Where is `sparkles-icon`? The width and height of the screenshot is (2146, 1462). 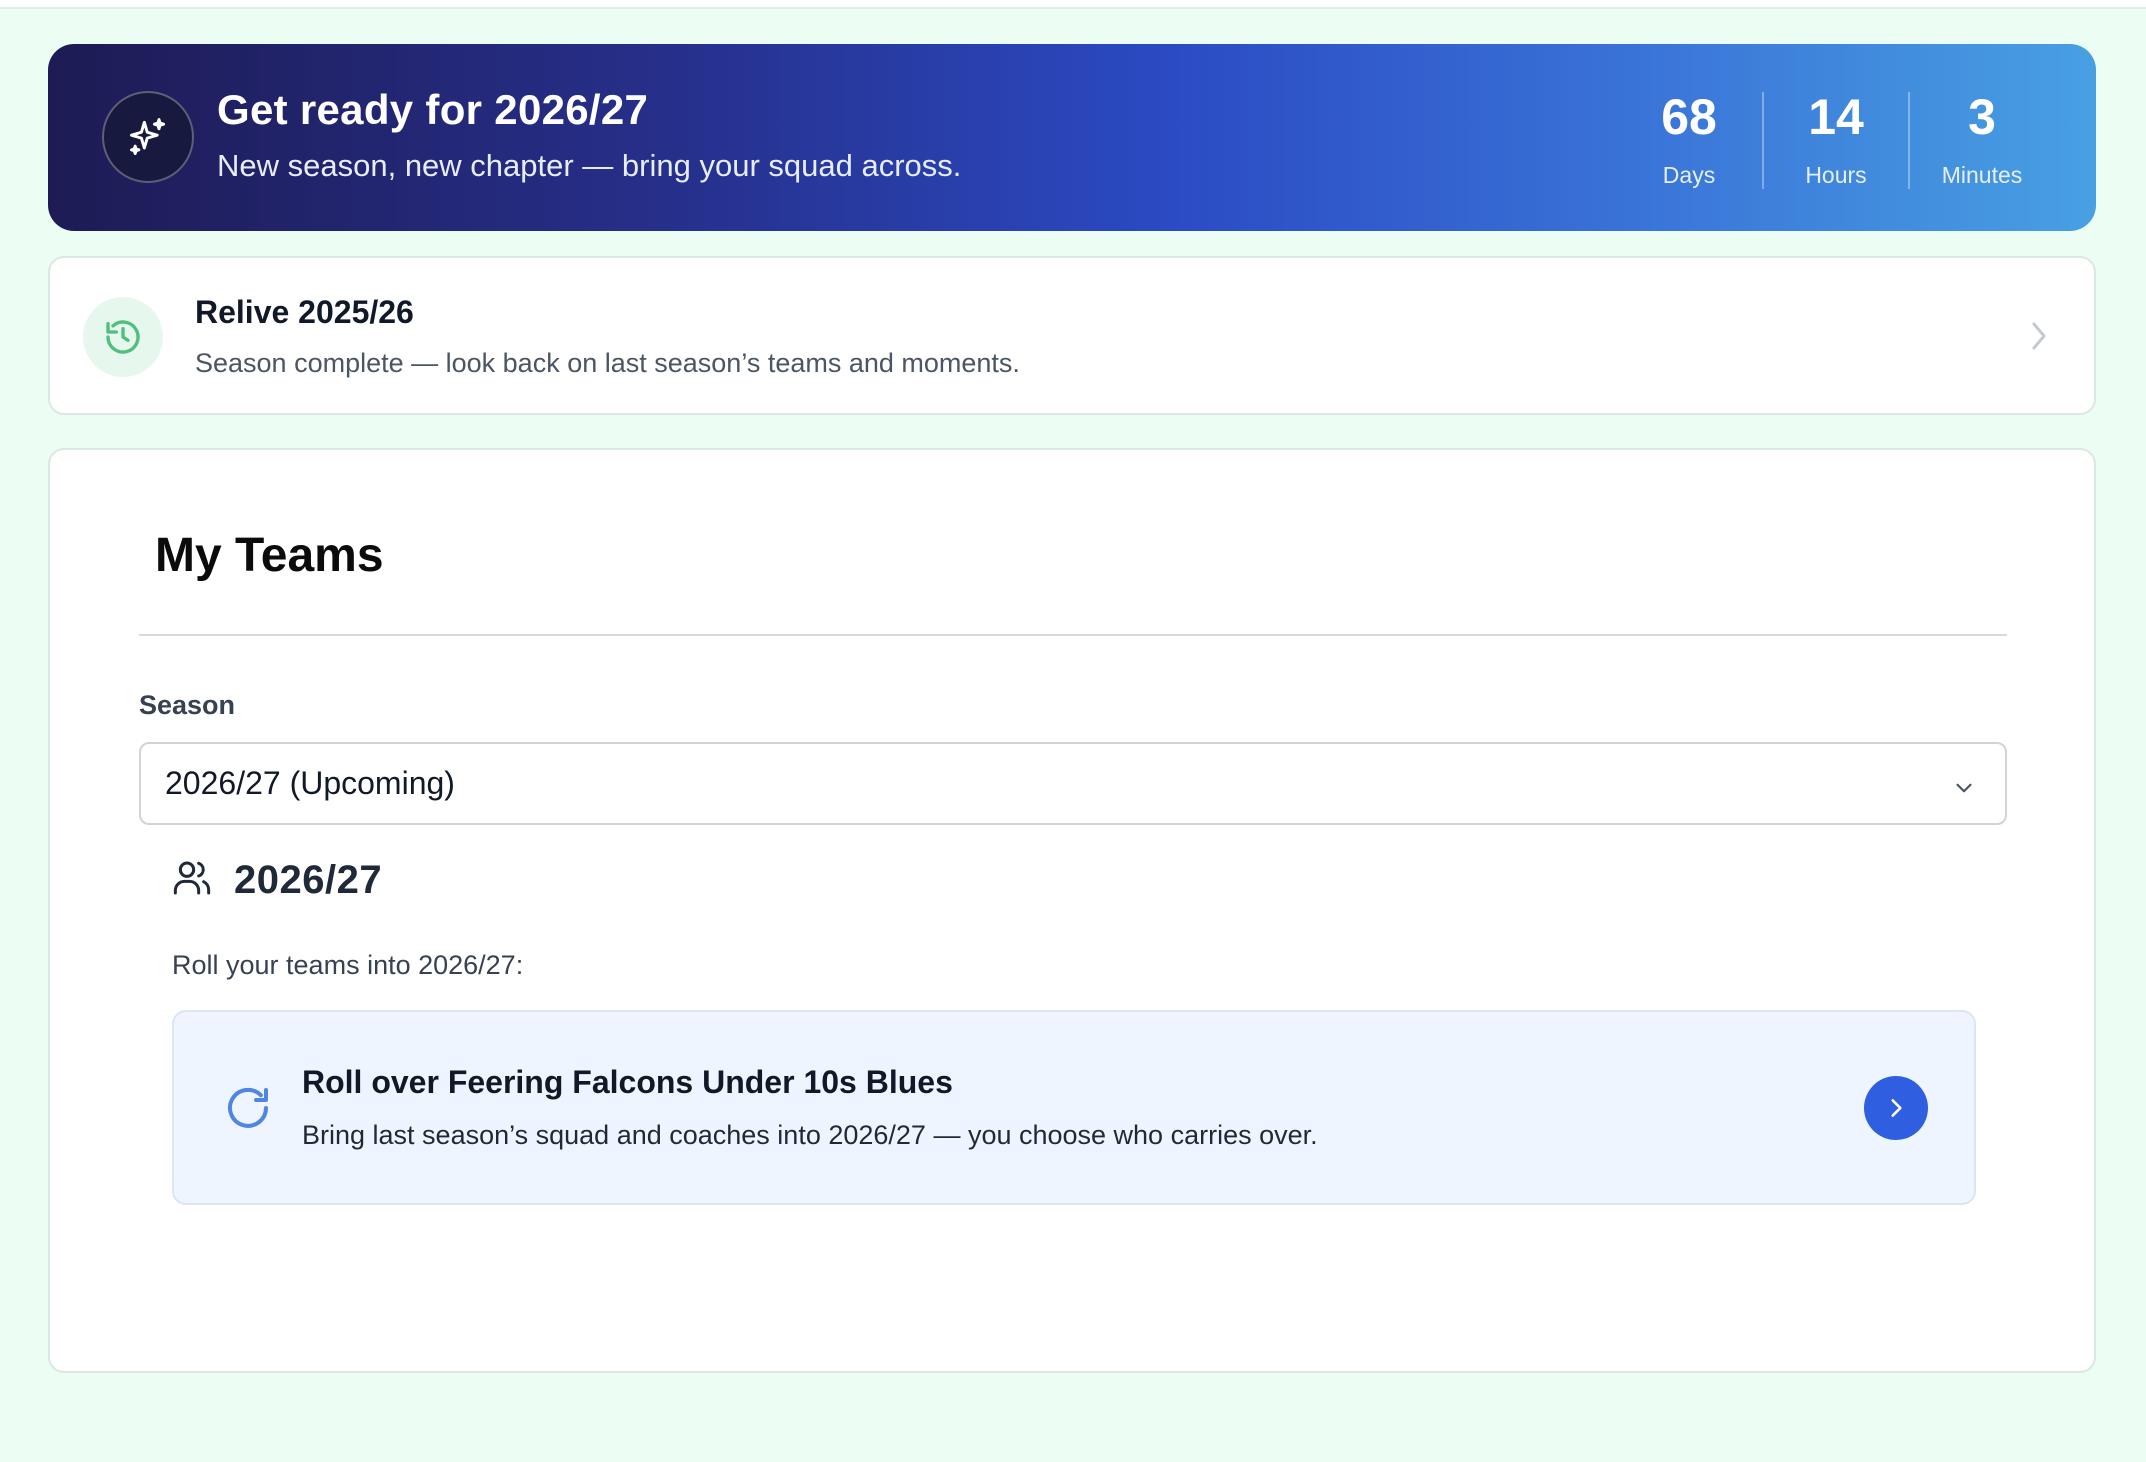
sparkles-icon is located at coordinates (148, 137).